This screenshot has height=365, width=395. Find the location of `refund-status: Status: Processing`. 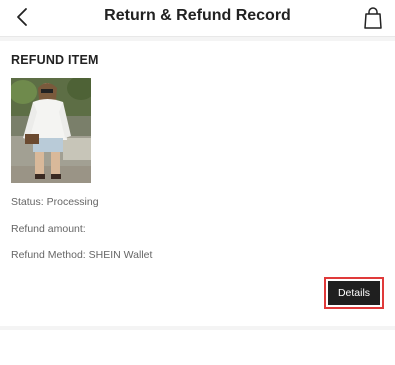

refund-status: Status: Processing is located at coordinates (55, 202).